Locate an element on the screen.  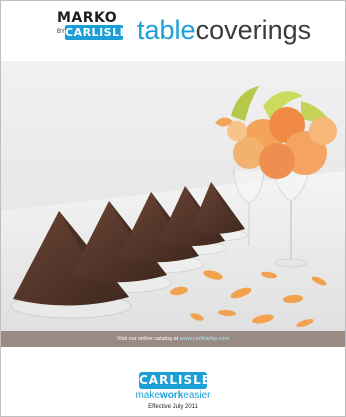
carlisle-logo: CARLISLE is located at coordinates (175, 380).